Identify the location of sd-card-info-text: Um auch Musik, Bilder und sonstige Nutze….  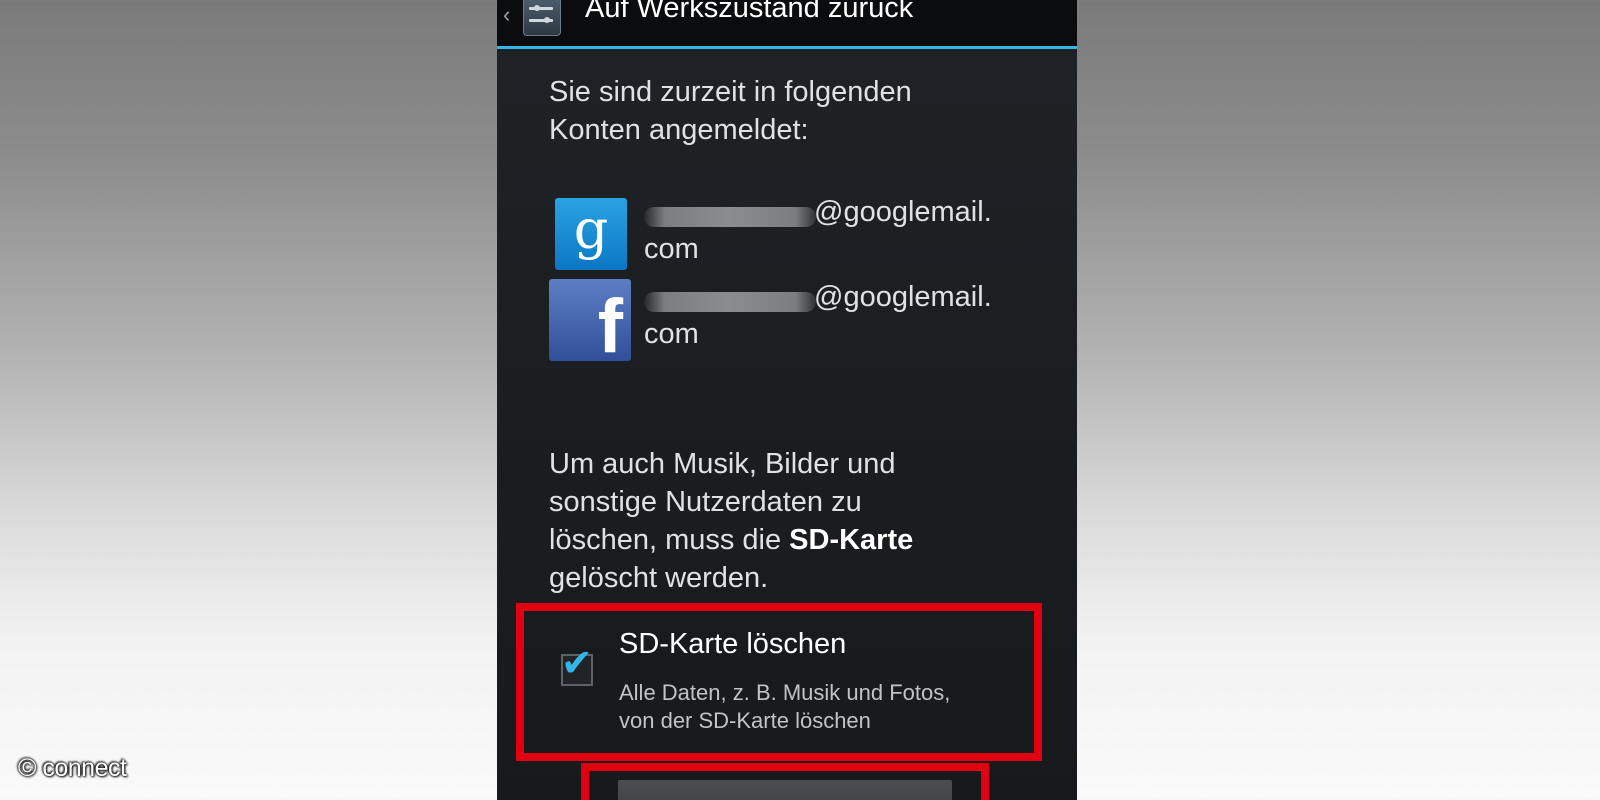
(731, 521).